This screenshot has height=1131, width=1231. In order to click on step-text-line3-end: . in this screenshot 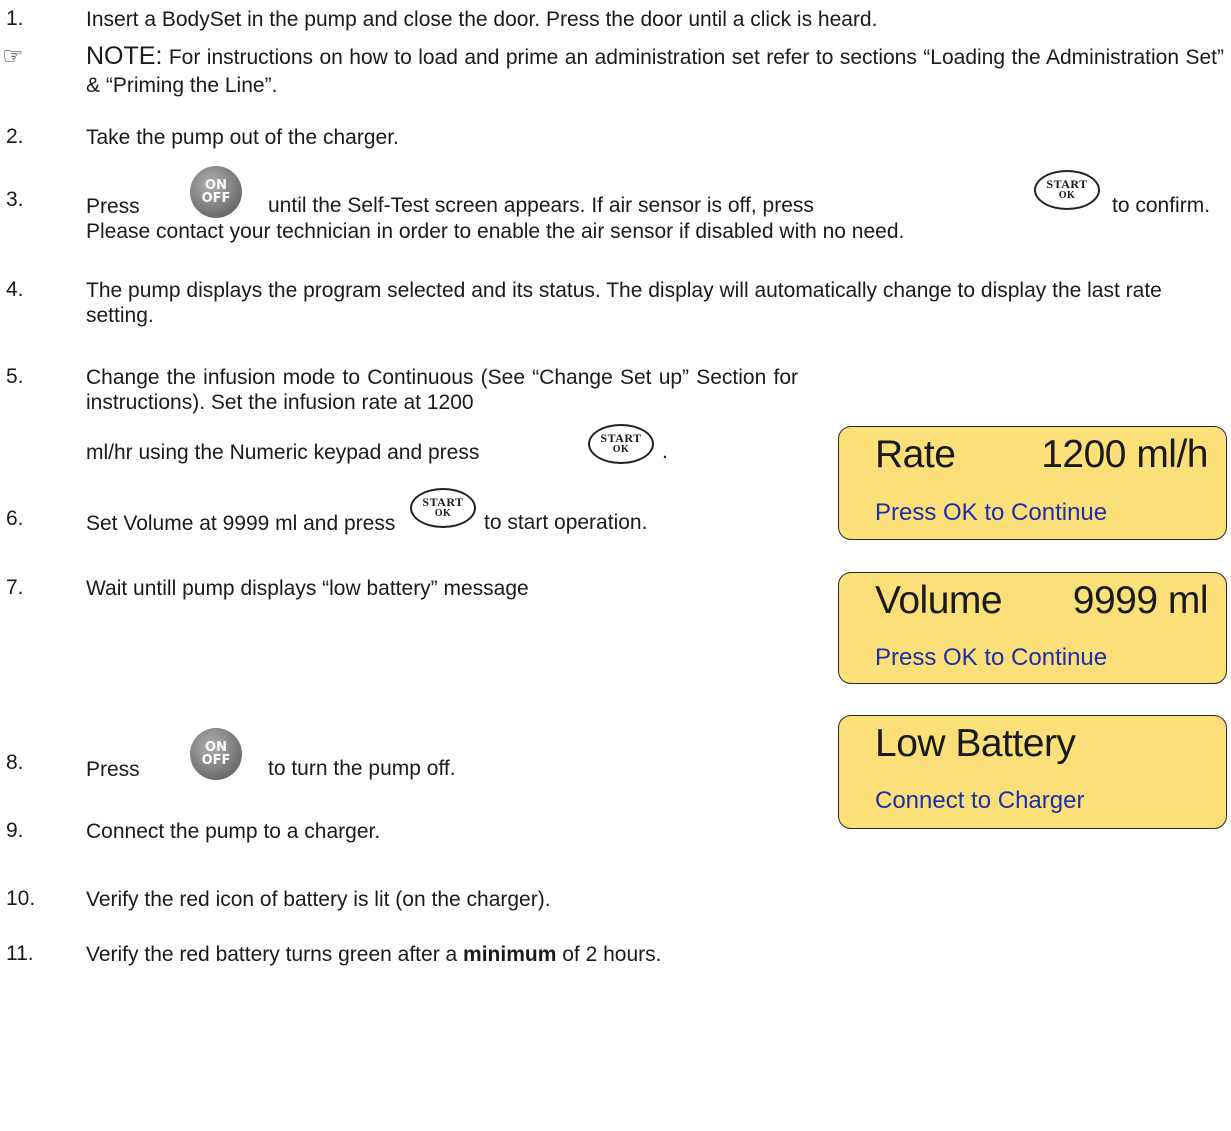, I will do `click(665, 451)`.